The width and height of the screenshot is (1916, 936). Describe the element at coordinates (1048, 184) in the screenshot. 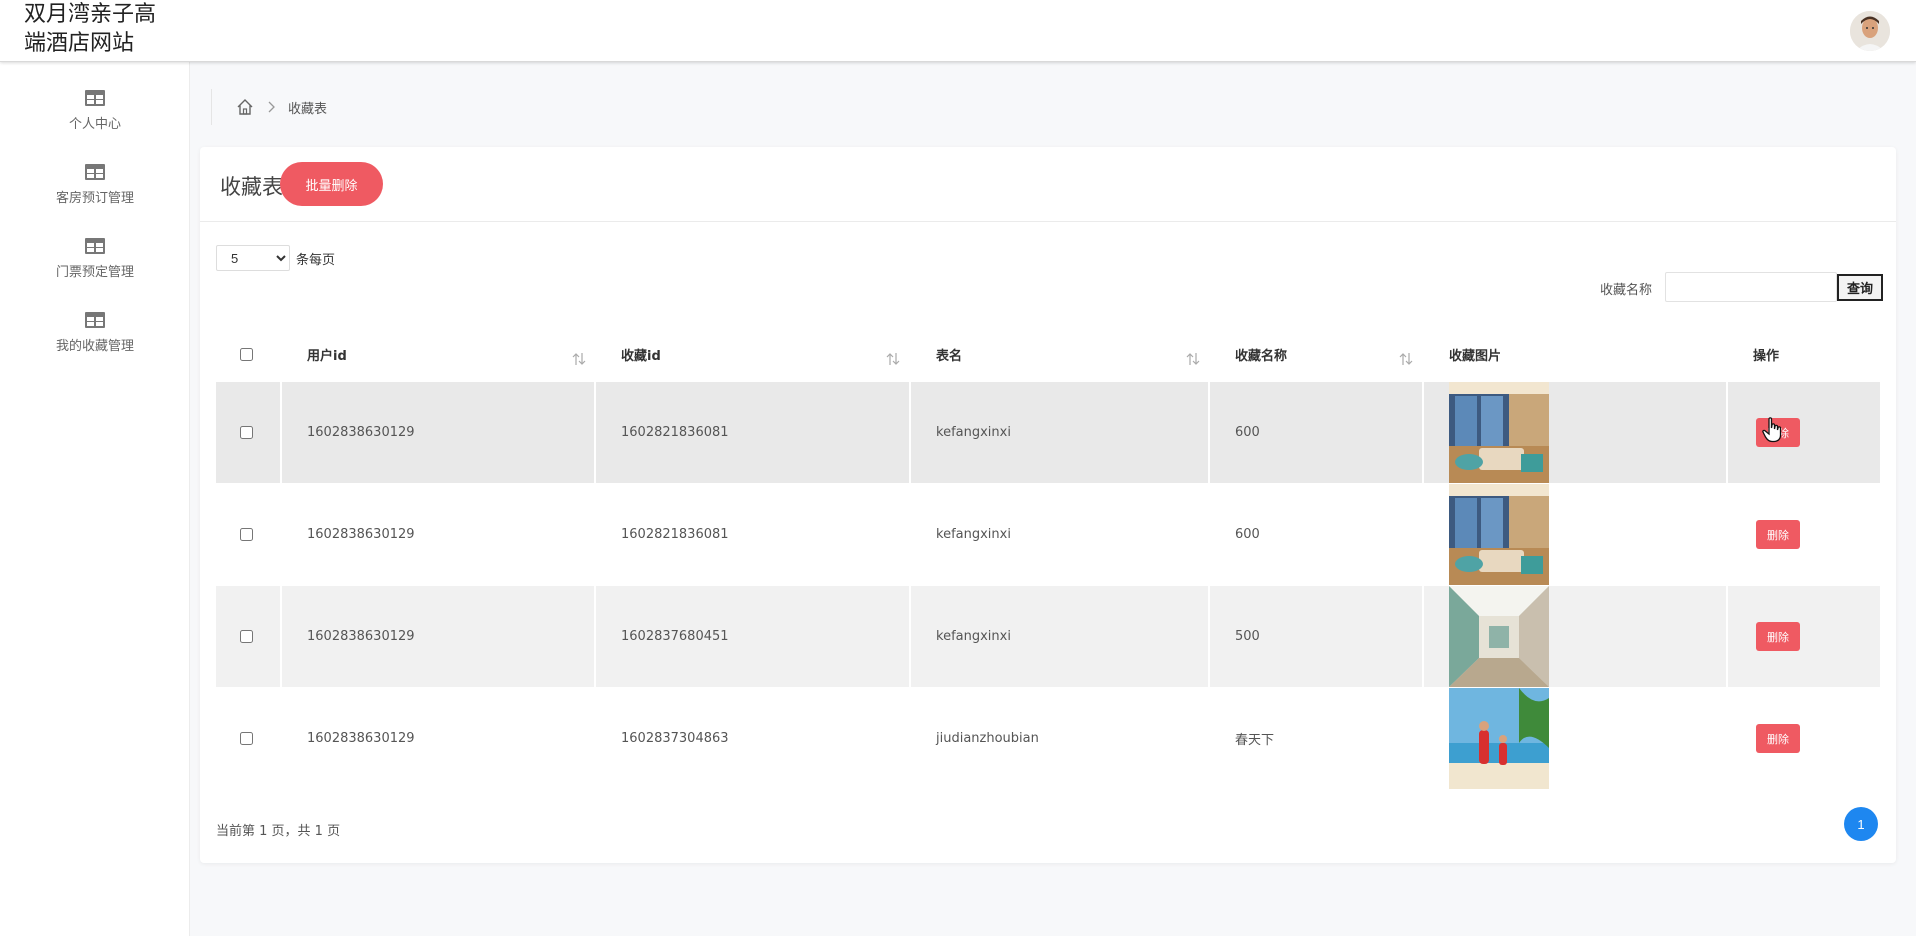

I see `card-header: 收藏表 批量删除` at that location.